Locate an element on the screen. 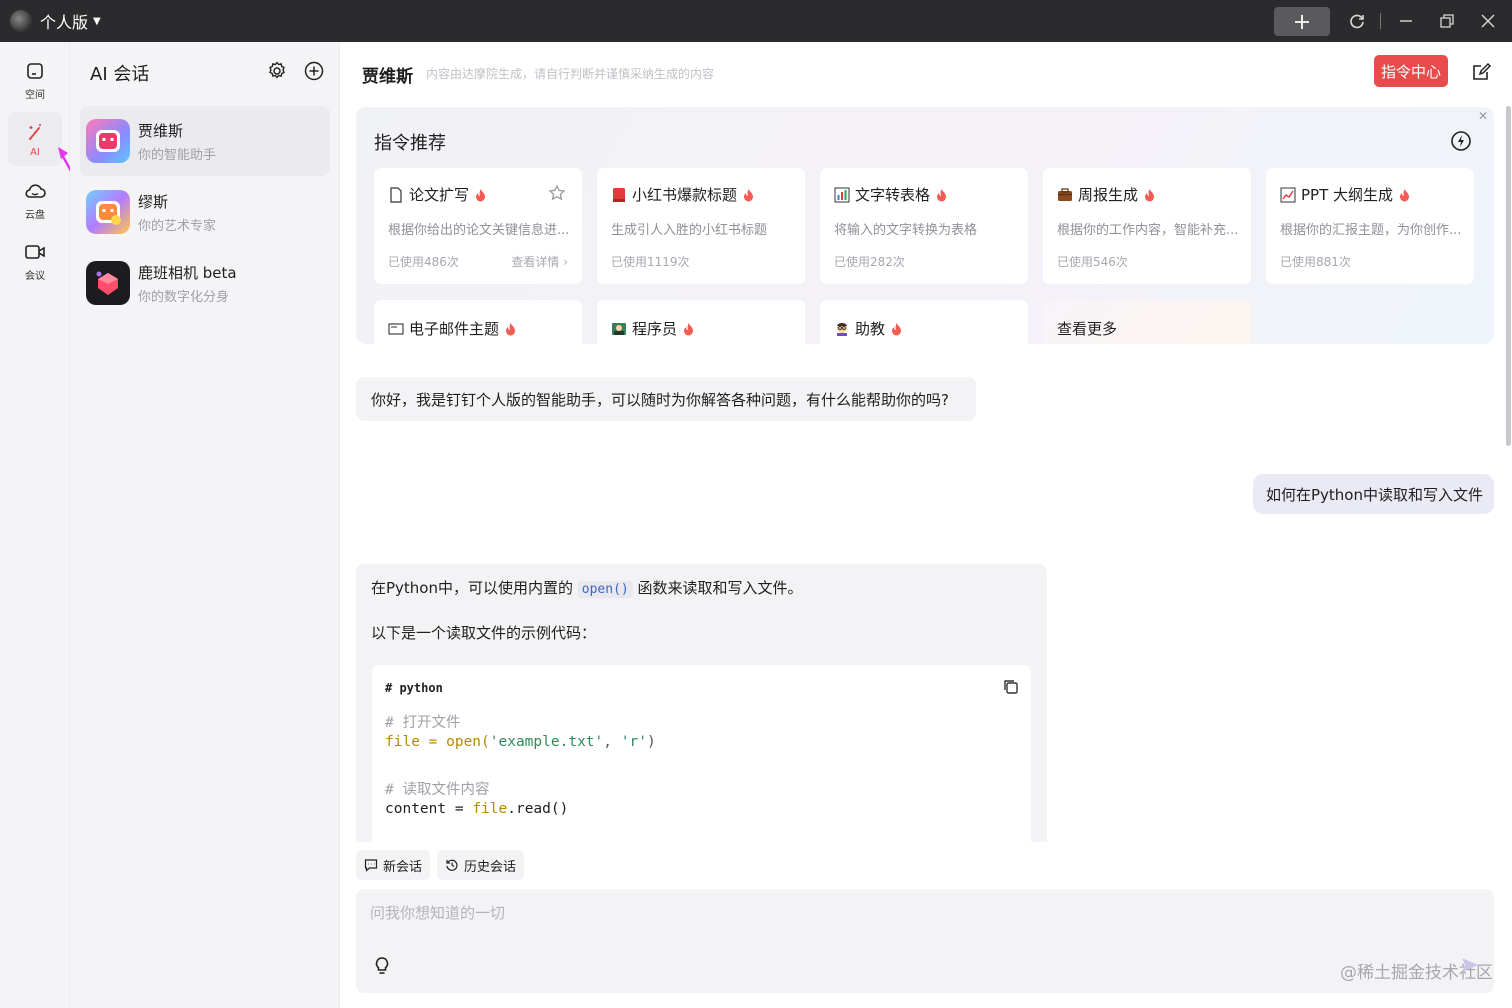 The width and height of the screenshot is (1512, 1008). command-card-ppt-outline: PPT 大纲生成 根据你的汇报主题，为你创作... 已使用881次 is located at coordinates (1370, 226).